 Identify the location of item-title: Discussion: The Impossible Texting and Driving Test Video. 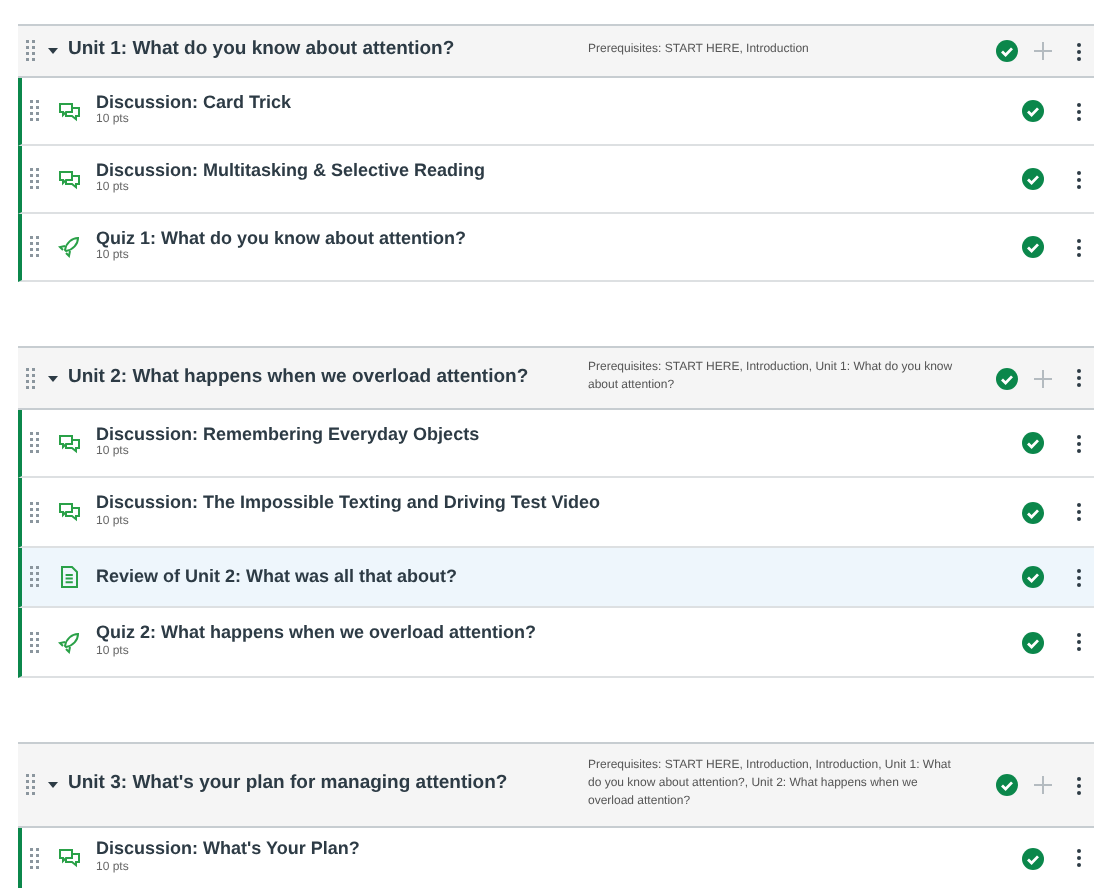
(559, 503).